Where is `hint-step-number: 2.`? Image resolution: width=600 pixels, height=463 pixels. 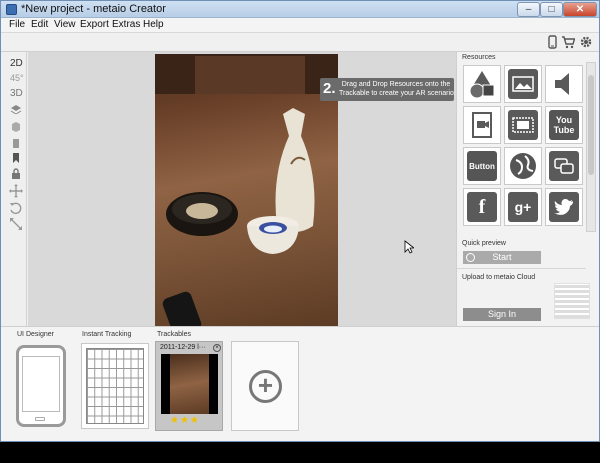 hint-step-number: 2. is located at coordinates (329, 88).